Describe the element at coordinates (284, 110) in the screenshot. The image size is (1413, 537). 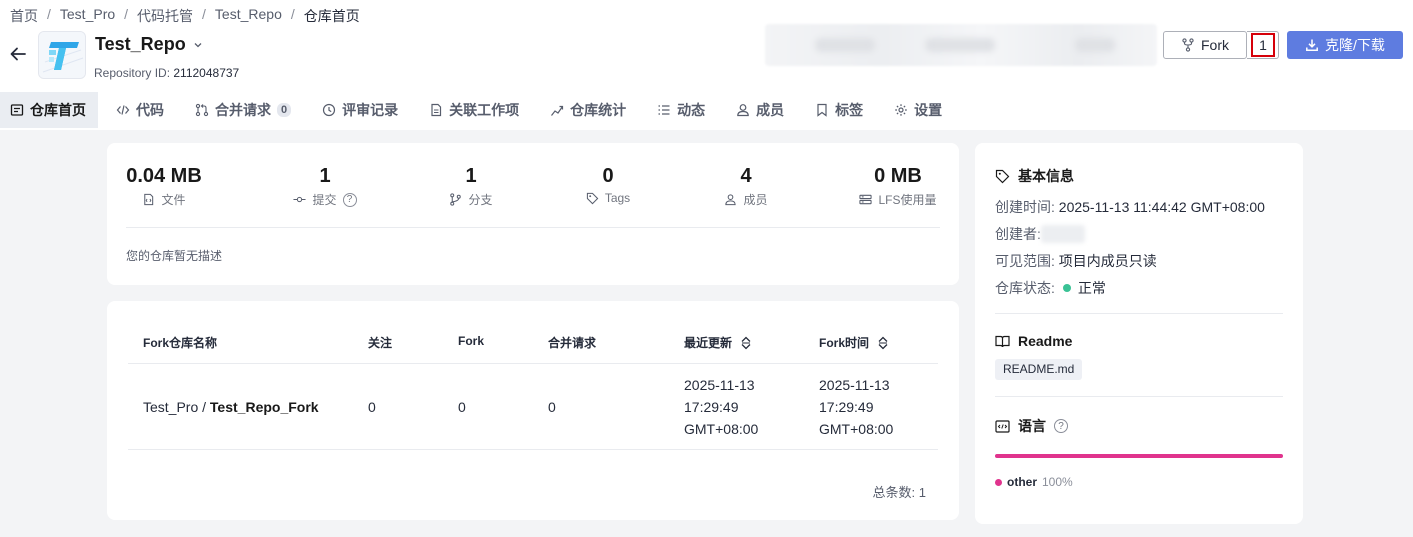
I see `merge-request-count-badge: 0` at that location.